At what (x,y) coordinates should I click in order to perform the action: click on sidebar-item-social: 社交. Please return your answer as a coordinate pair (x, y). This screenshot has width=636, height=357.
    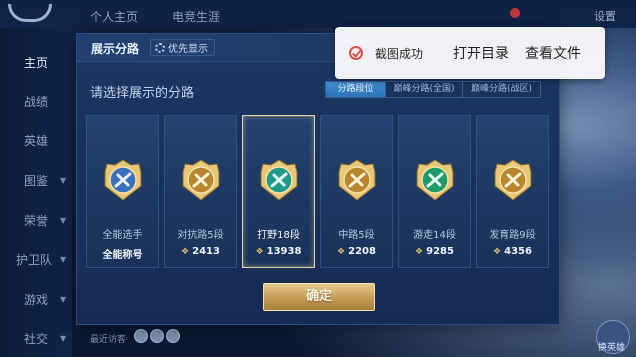
    Looking at the image, I should click on (36, 338).